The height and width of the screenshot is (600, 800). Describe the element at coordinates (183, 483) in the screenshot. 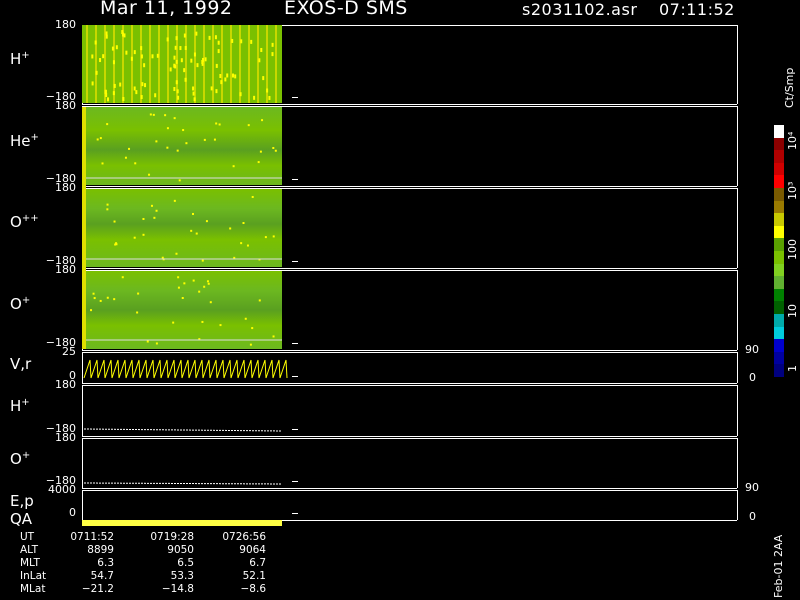

I see `o-plus-pitch-trace` at that location.